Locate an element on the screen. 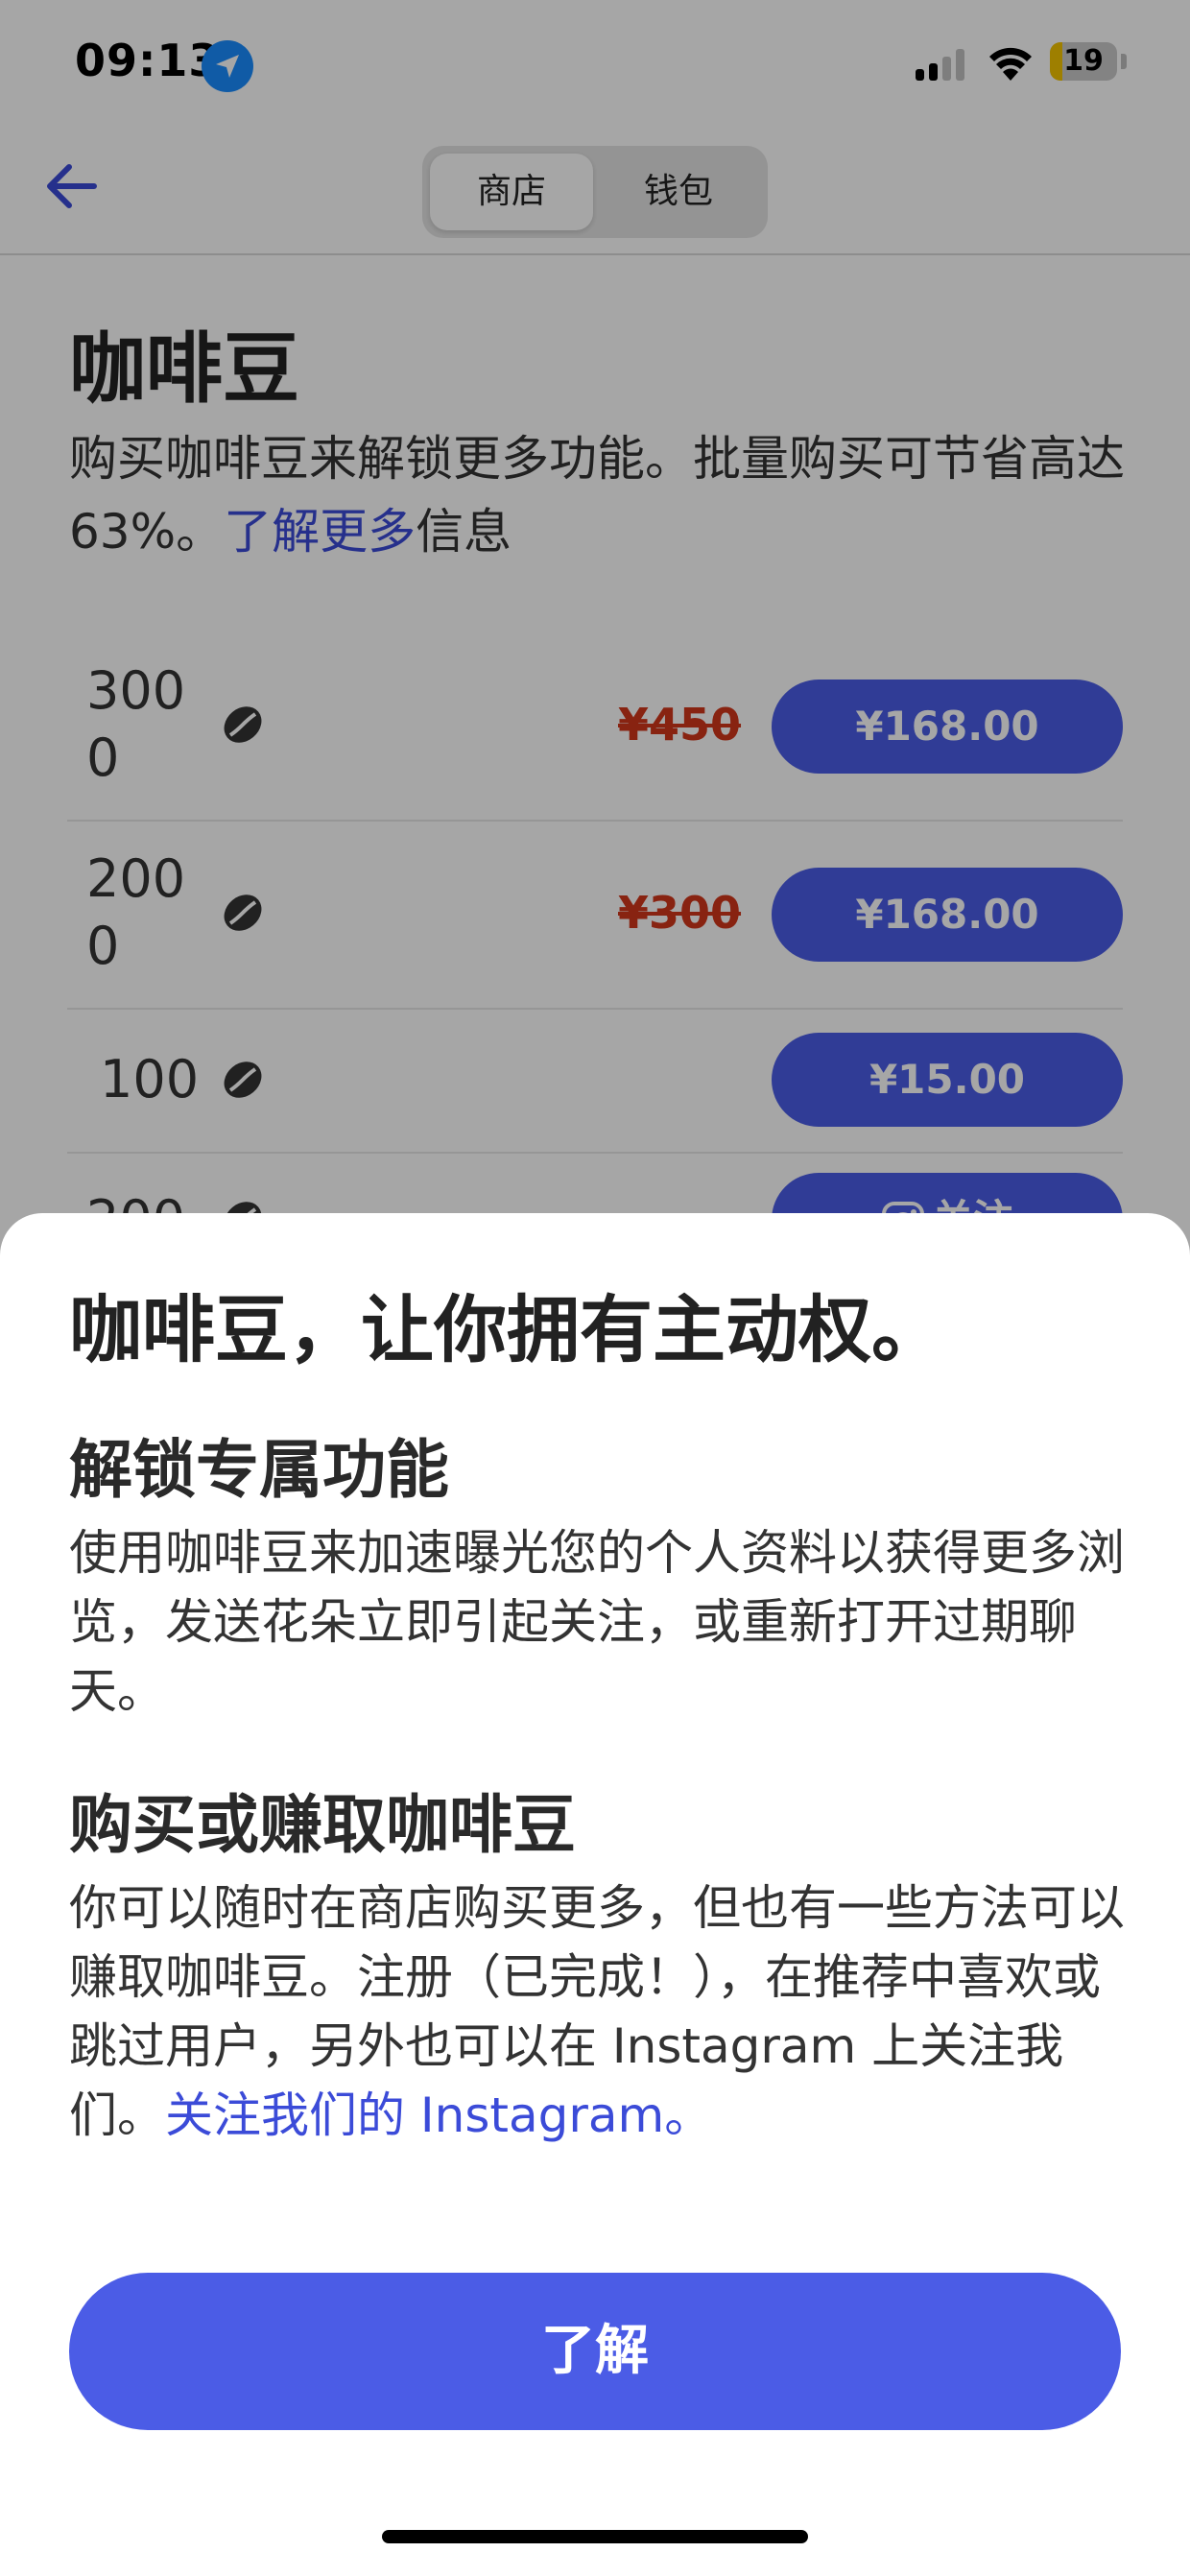  instagram-link: 关注我们的 Instagram。 is located at coordinates (438, 2115).